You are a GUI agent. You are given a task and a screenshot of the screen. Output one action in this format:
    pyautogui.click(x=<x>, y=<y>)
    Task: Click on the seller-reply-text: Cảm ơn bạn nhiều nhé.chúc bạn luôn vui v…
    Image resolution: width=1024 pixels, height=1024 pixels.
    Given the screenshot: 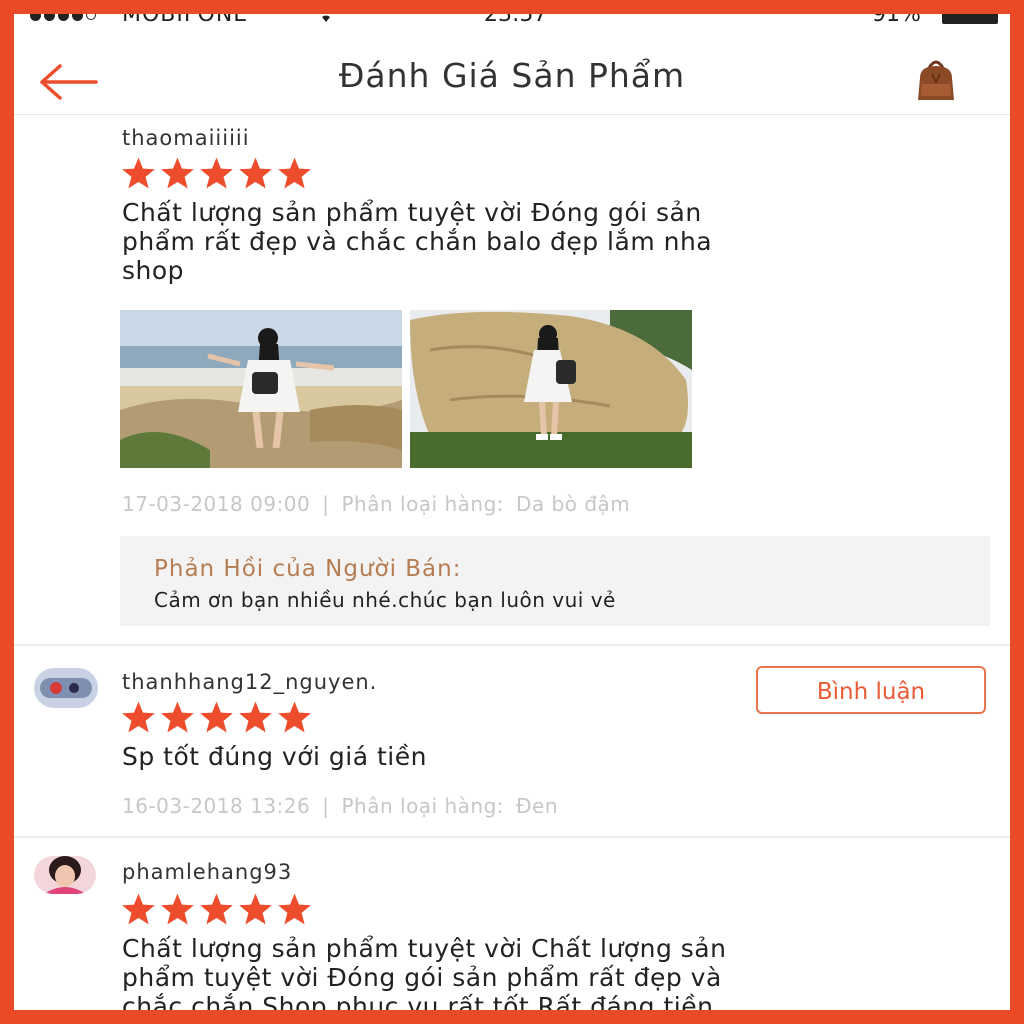 What is the action you would take?
    pyautogui.click(x=385, y=600)
    